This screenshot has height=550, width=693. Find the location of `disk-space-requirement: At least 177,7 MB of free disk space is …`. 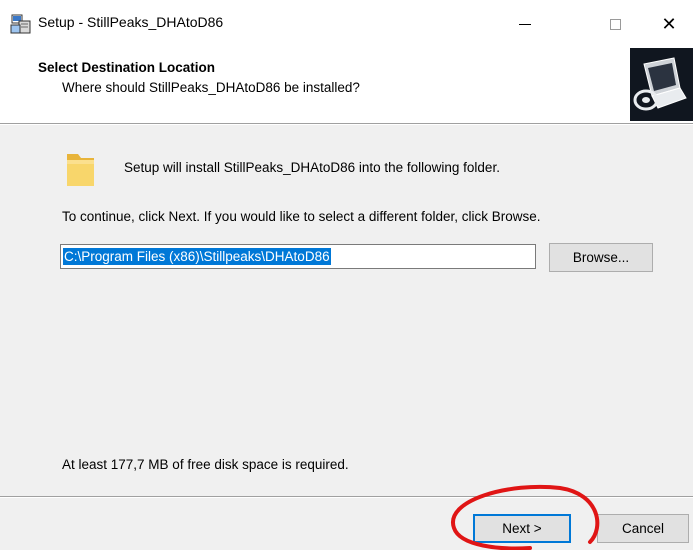

disk-space-requirement: At least 177,7 MB of free disk space is … is located at coordinates (205, 464).